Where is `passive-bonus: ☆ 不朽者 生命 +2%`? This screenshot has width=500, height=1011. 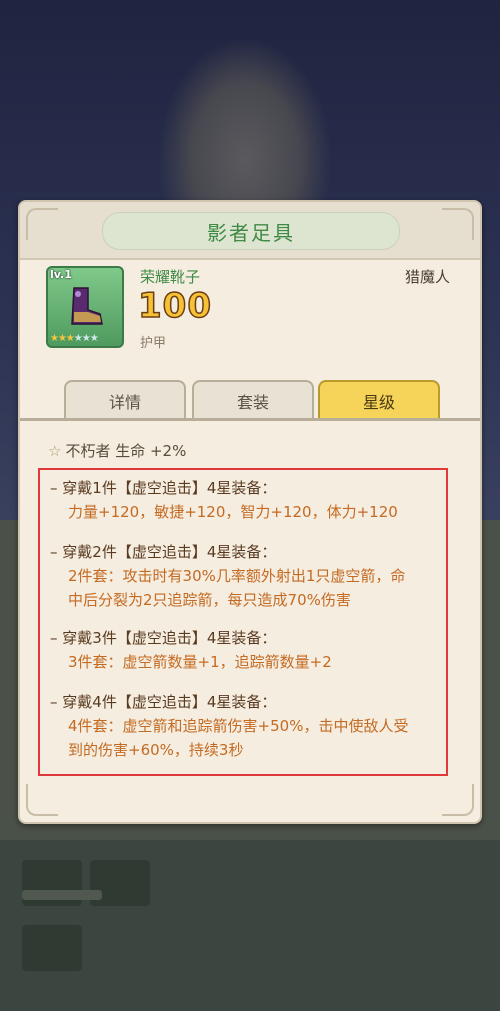
passive-bonus: ☆ 不朽者 生命 +2% is located at coordinates (117, 450).